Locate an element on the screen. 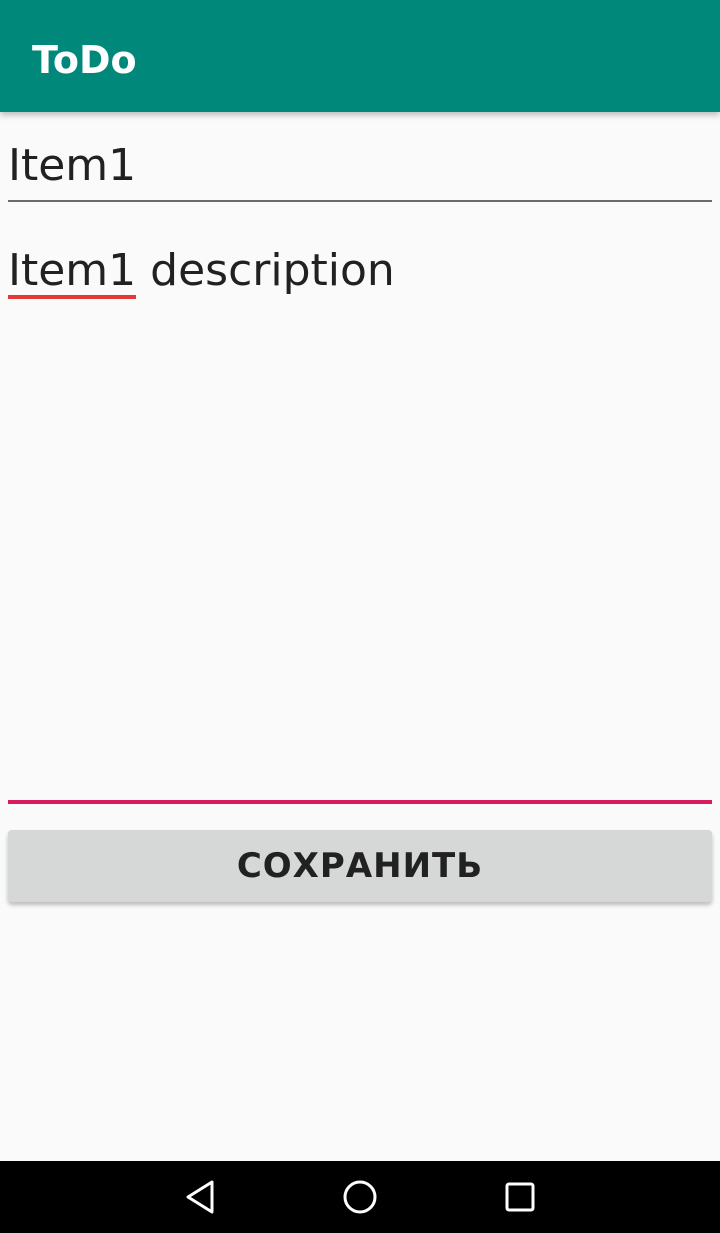 The image size is (720, 1233). app-bar: ToDo is located at coordinates (360, 56).